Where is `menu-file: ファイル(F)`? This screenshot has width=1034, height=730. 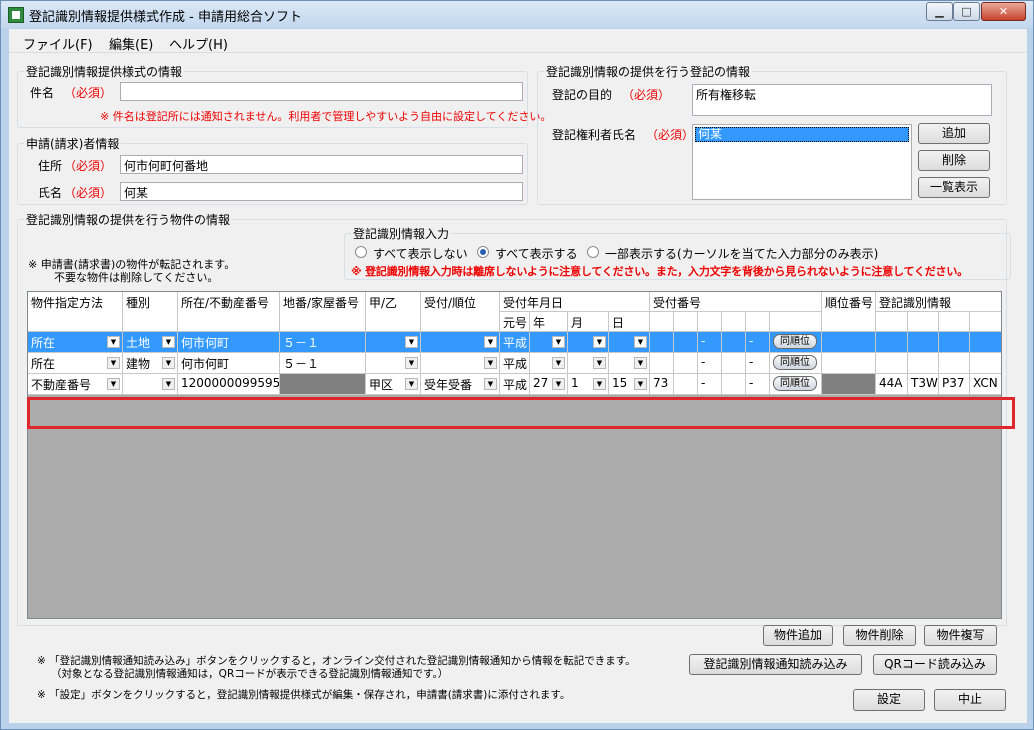
menu-file: ファイル(F) is located at coordinates (58, 43).